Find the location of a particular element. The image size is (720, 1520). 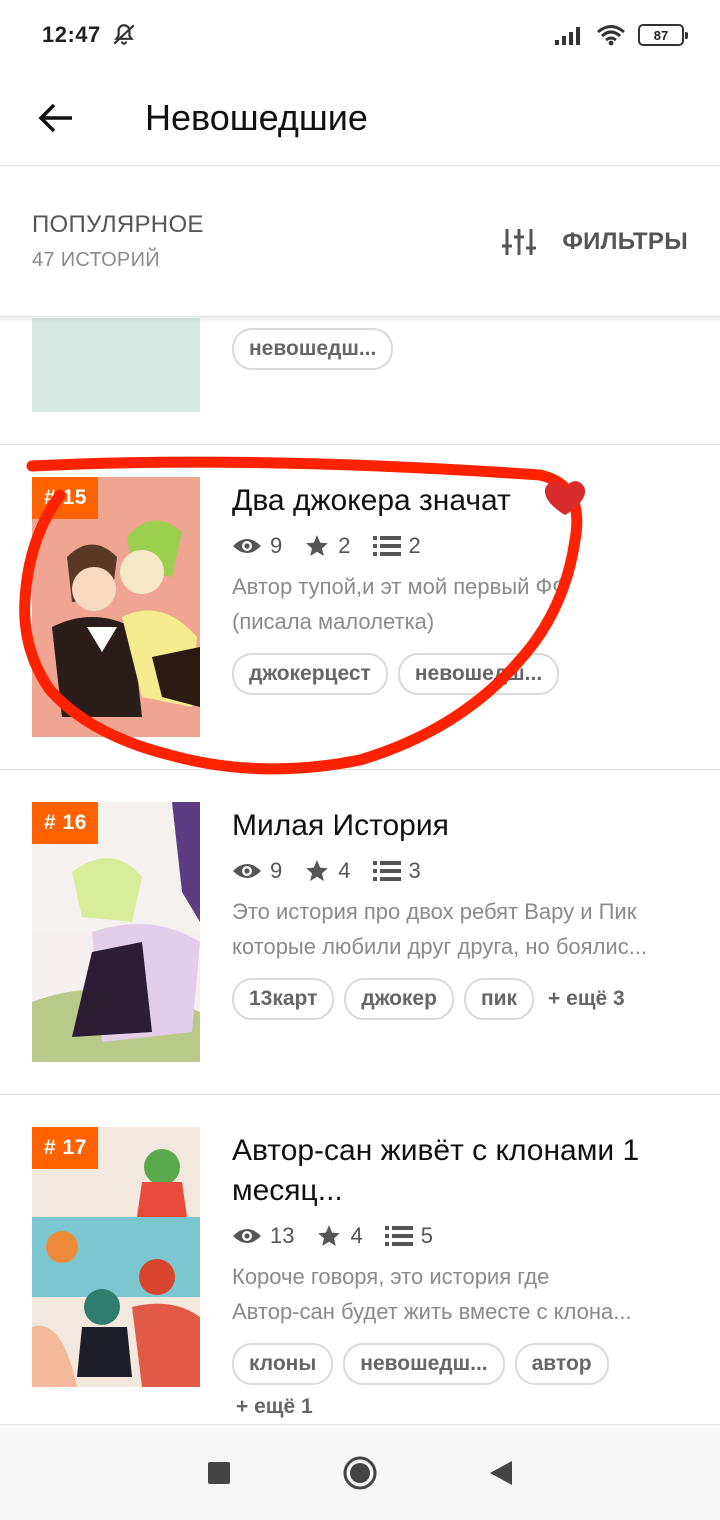

story-cover: # 15 is located at coordinates (116, 607).